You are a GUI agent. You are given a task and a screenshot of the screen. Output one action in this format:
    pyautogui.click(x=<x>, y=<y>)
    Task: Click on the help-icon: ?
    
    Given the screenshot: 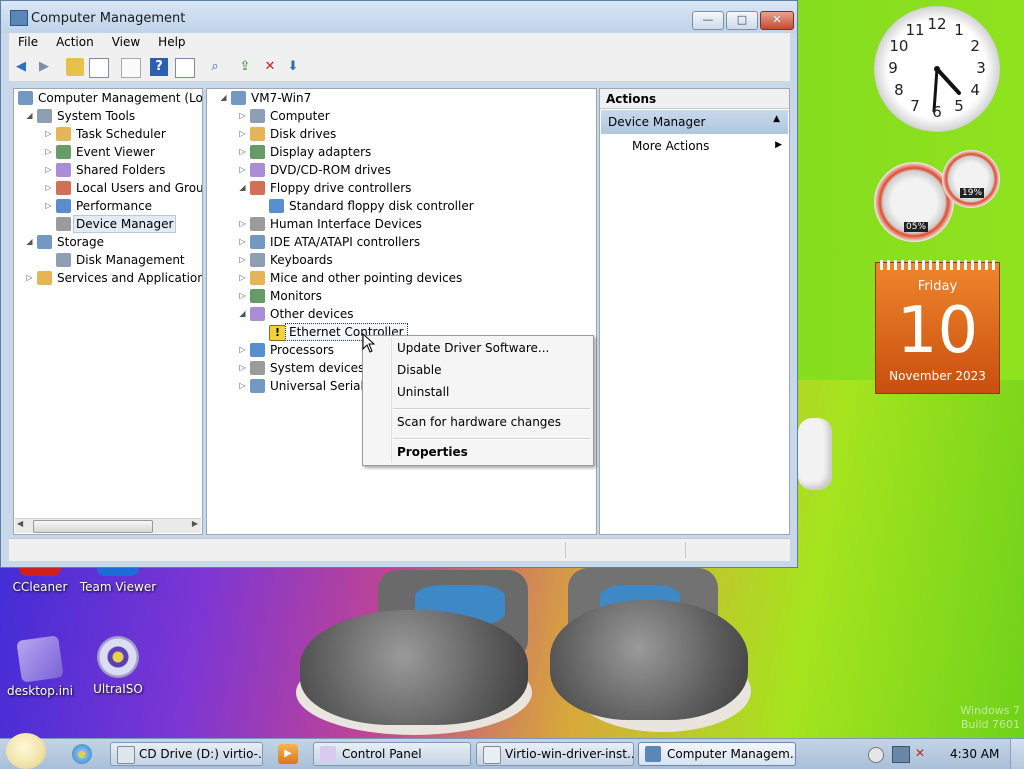 What is the action you would take?
    pyautogui.click(x=159, y=67)
    